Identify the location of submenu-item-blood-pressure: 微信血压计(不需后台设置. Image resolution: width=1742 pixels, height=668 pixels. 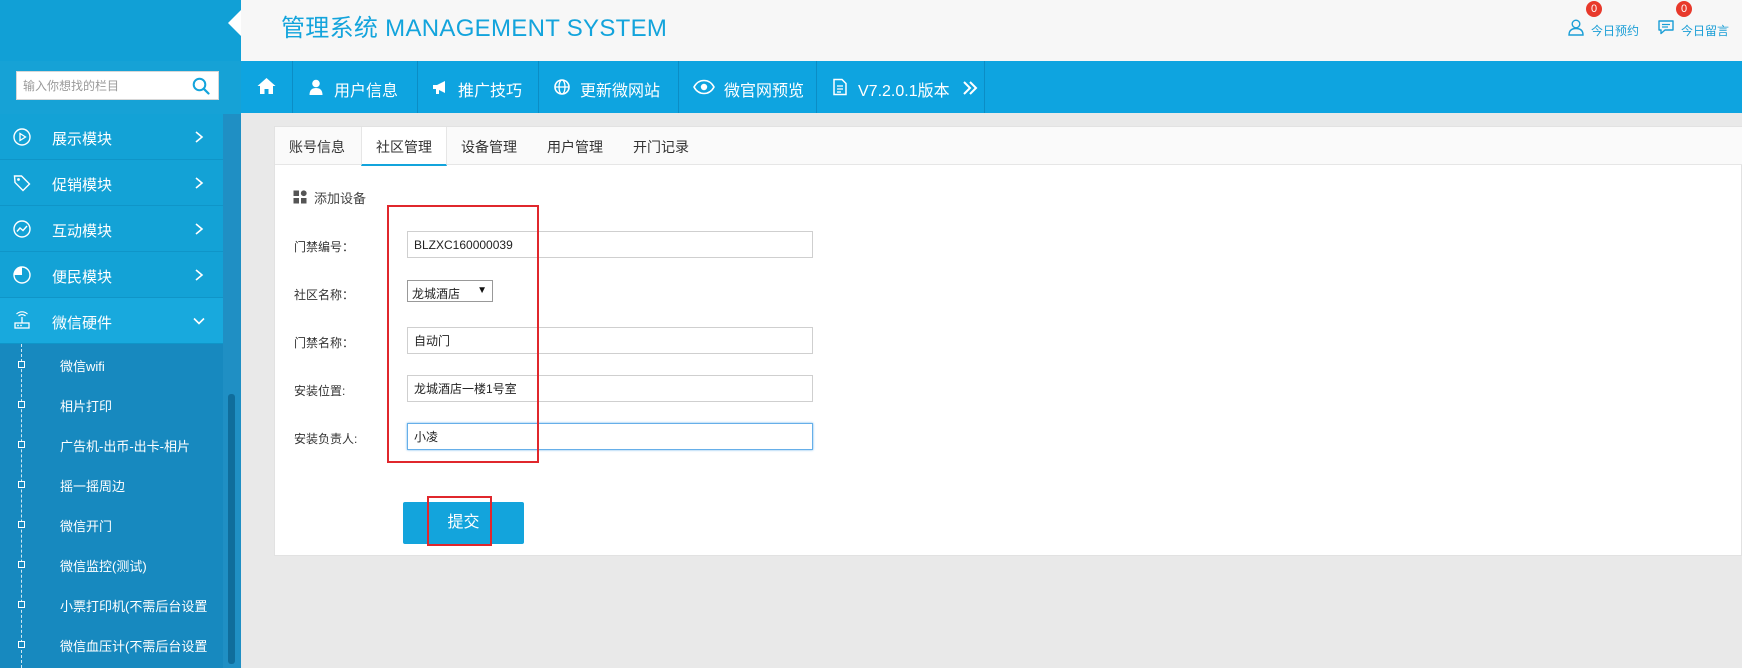
(111, 644).